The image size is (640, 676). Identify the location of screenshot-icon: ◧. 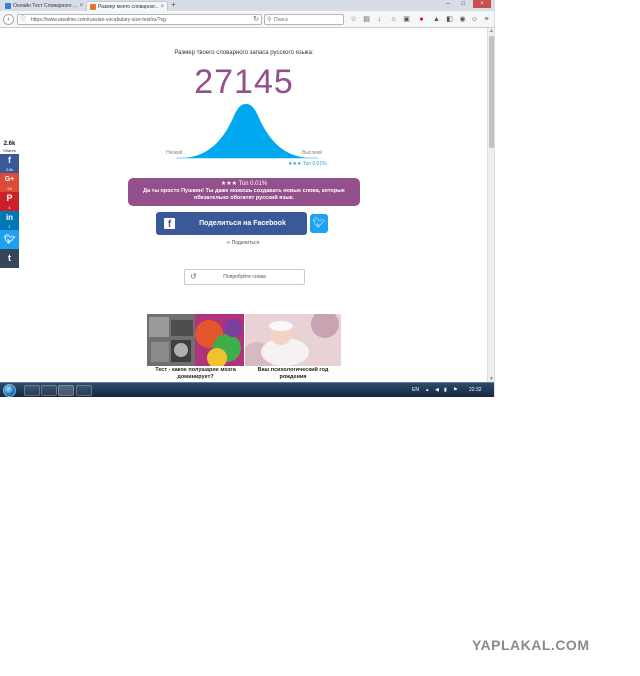
(449, 19).